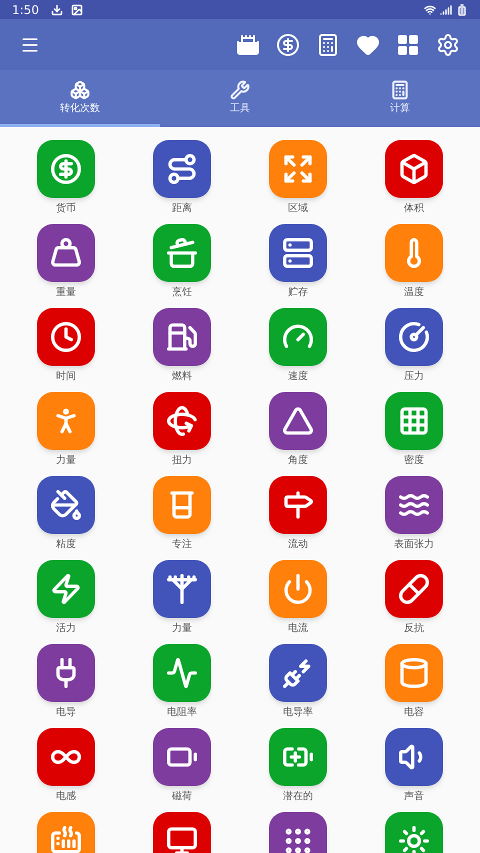 This screenshot has height=853, width=480. What do you see at coordinates (414, 713) in the screenshot?
I see `tile-label: 电容` at bounding box center [414, 713].